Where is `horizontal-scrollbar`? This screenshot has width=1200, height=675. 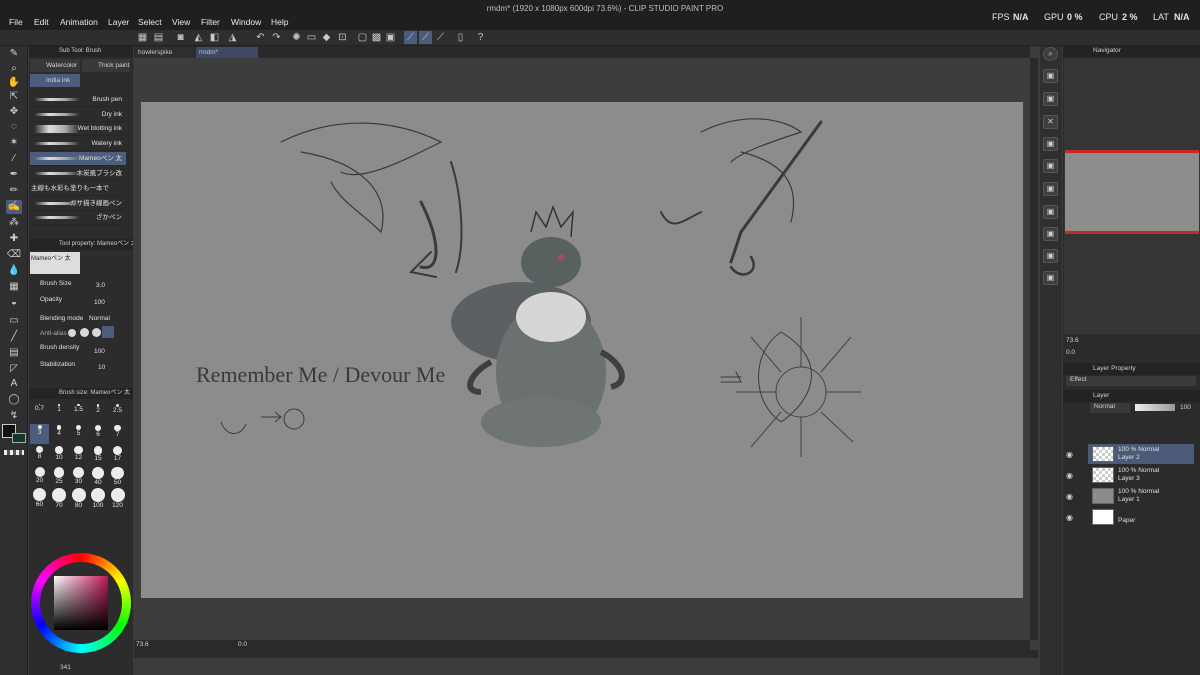 horizontal-scrollbar is located at coordinates (586, 654).